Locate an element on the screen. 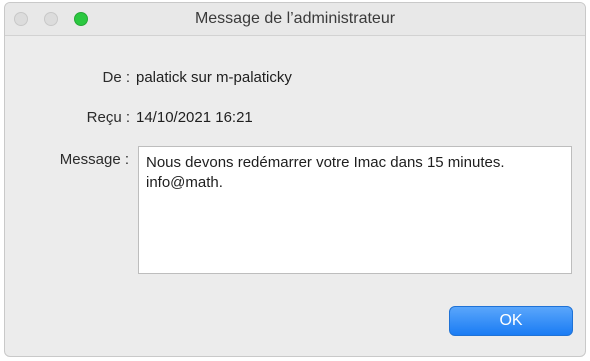 Image resolution: width=590 pixels, height=361 pixels. received-value: 14/10/2021 16:21 is located at coordinates (194, 117).